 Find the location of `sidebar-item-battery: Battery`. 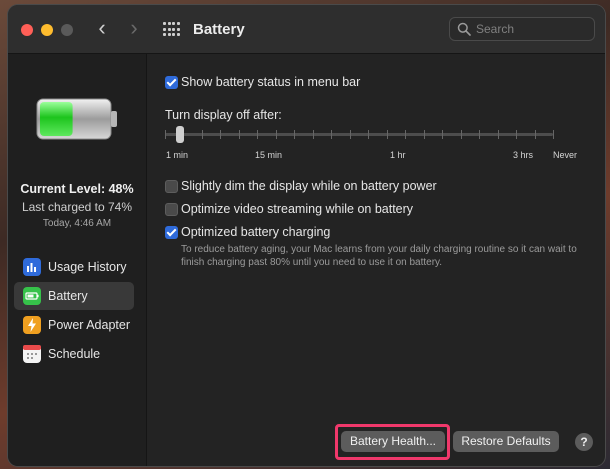

sidebar-item-battery: Battery is located at coordinates (74, 296).